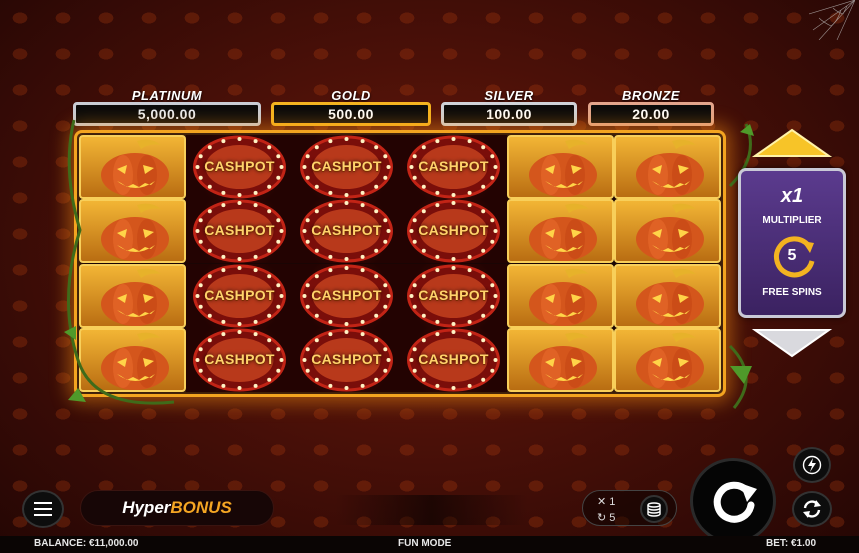 The image size is (859, 553). Describe the element at coordinates (651, 95) in the screenshot. I see `jackpot-name: BRONZE` at that location.